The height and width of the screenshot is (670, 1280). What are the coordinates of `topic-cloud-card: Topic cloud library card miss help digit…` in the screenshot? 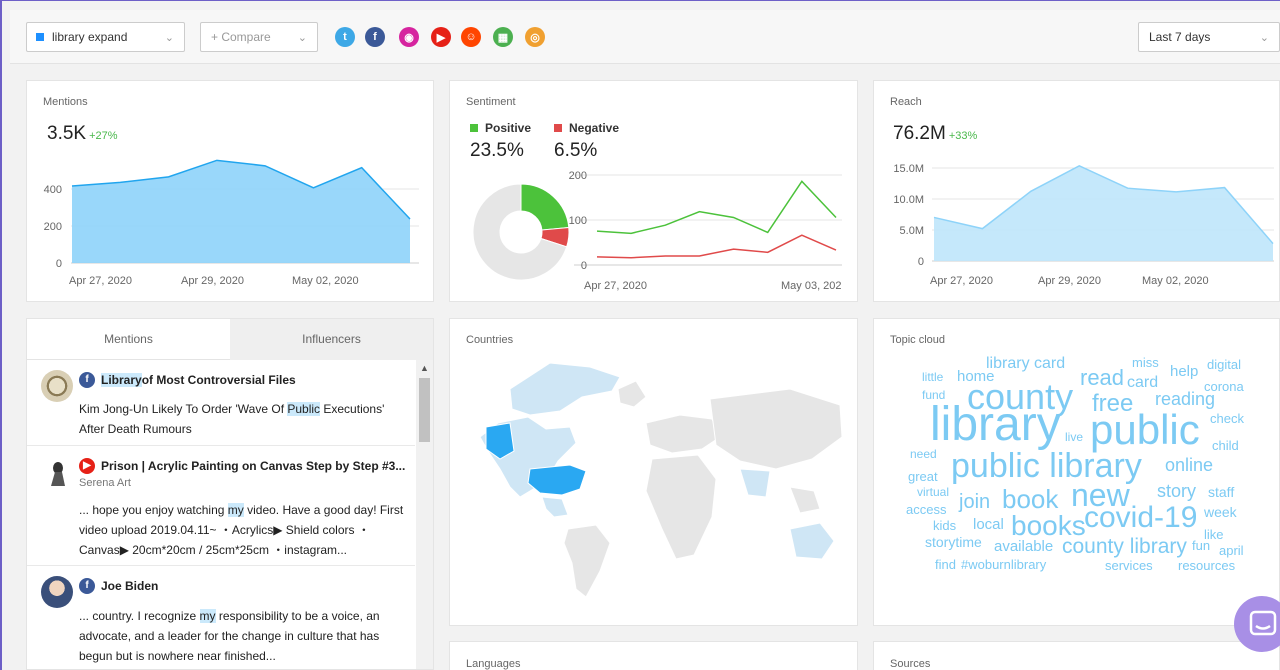 It's located at (1076, 472).